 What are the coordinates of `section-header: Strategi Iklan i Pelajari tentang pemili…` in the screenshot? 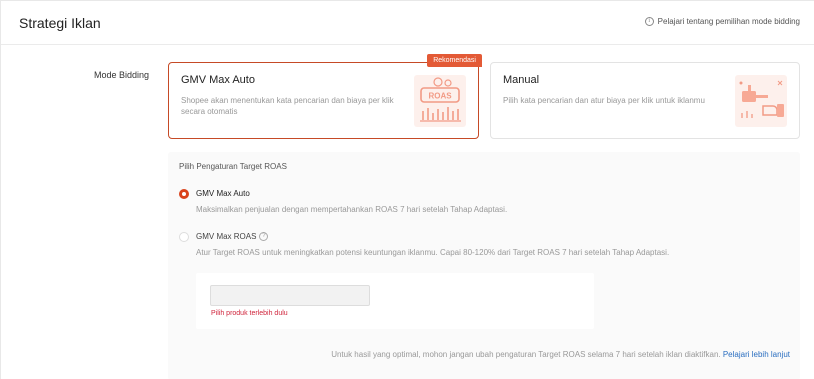 It's located at (407, 23).